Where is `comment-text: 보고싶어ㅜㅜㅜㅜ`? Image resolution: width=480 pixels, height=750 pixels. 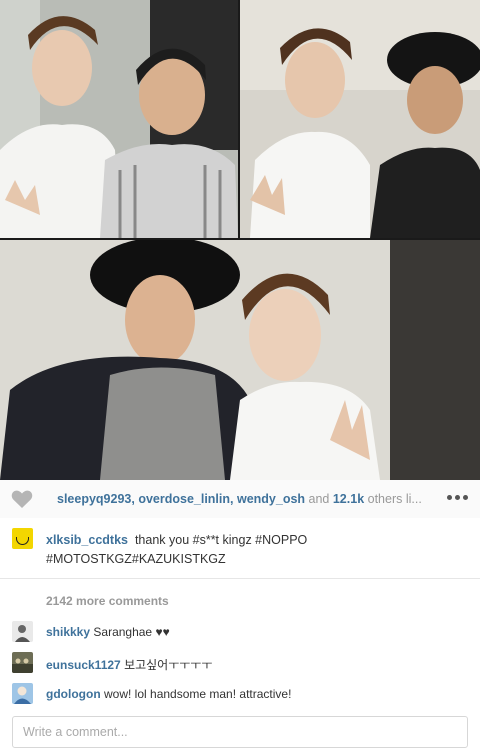
comment-text: 보고싶어ㅜㅜㅜㅜ is located at coordinates (168, 665).